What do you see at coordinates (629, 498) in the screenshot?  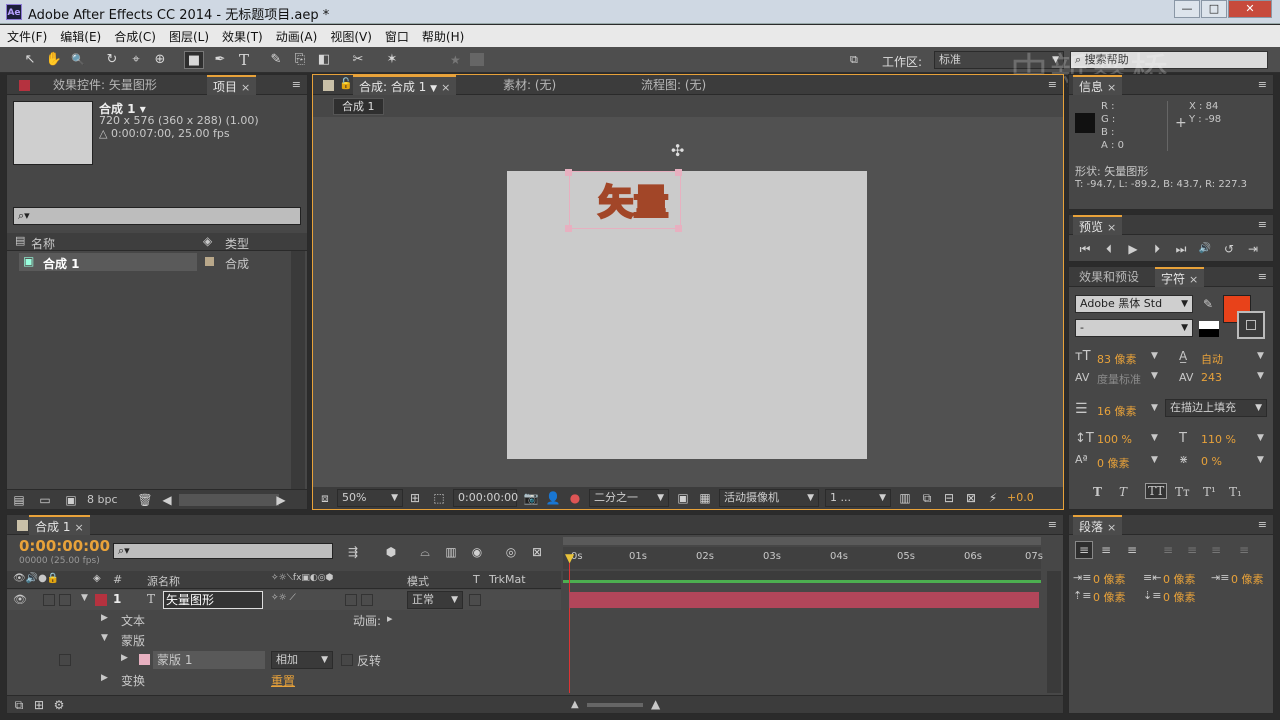 I see `resolution-select: 二分之一 ▼` at bounding box center [629, 498].